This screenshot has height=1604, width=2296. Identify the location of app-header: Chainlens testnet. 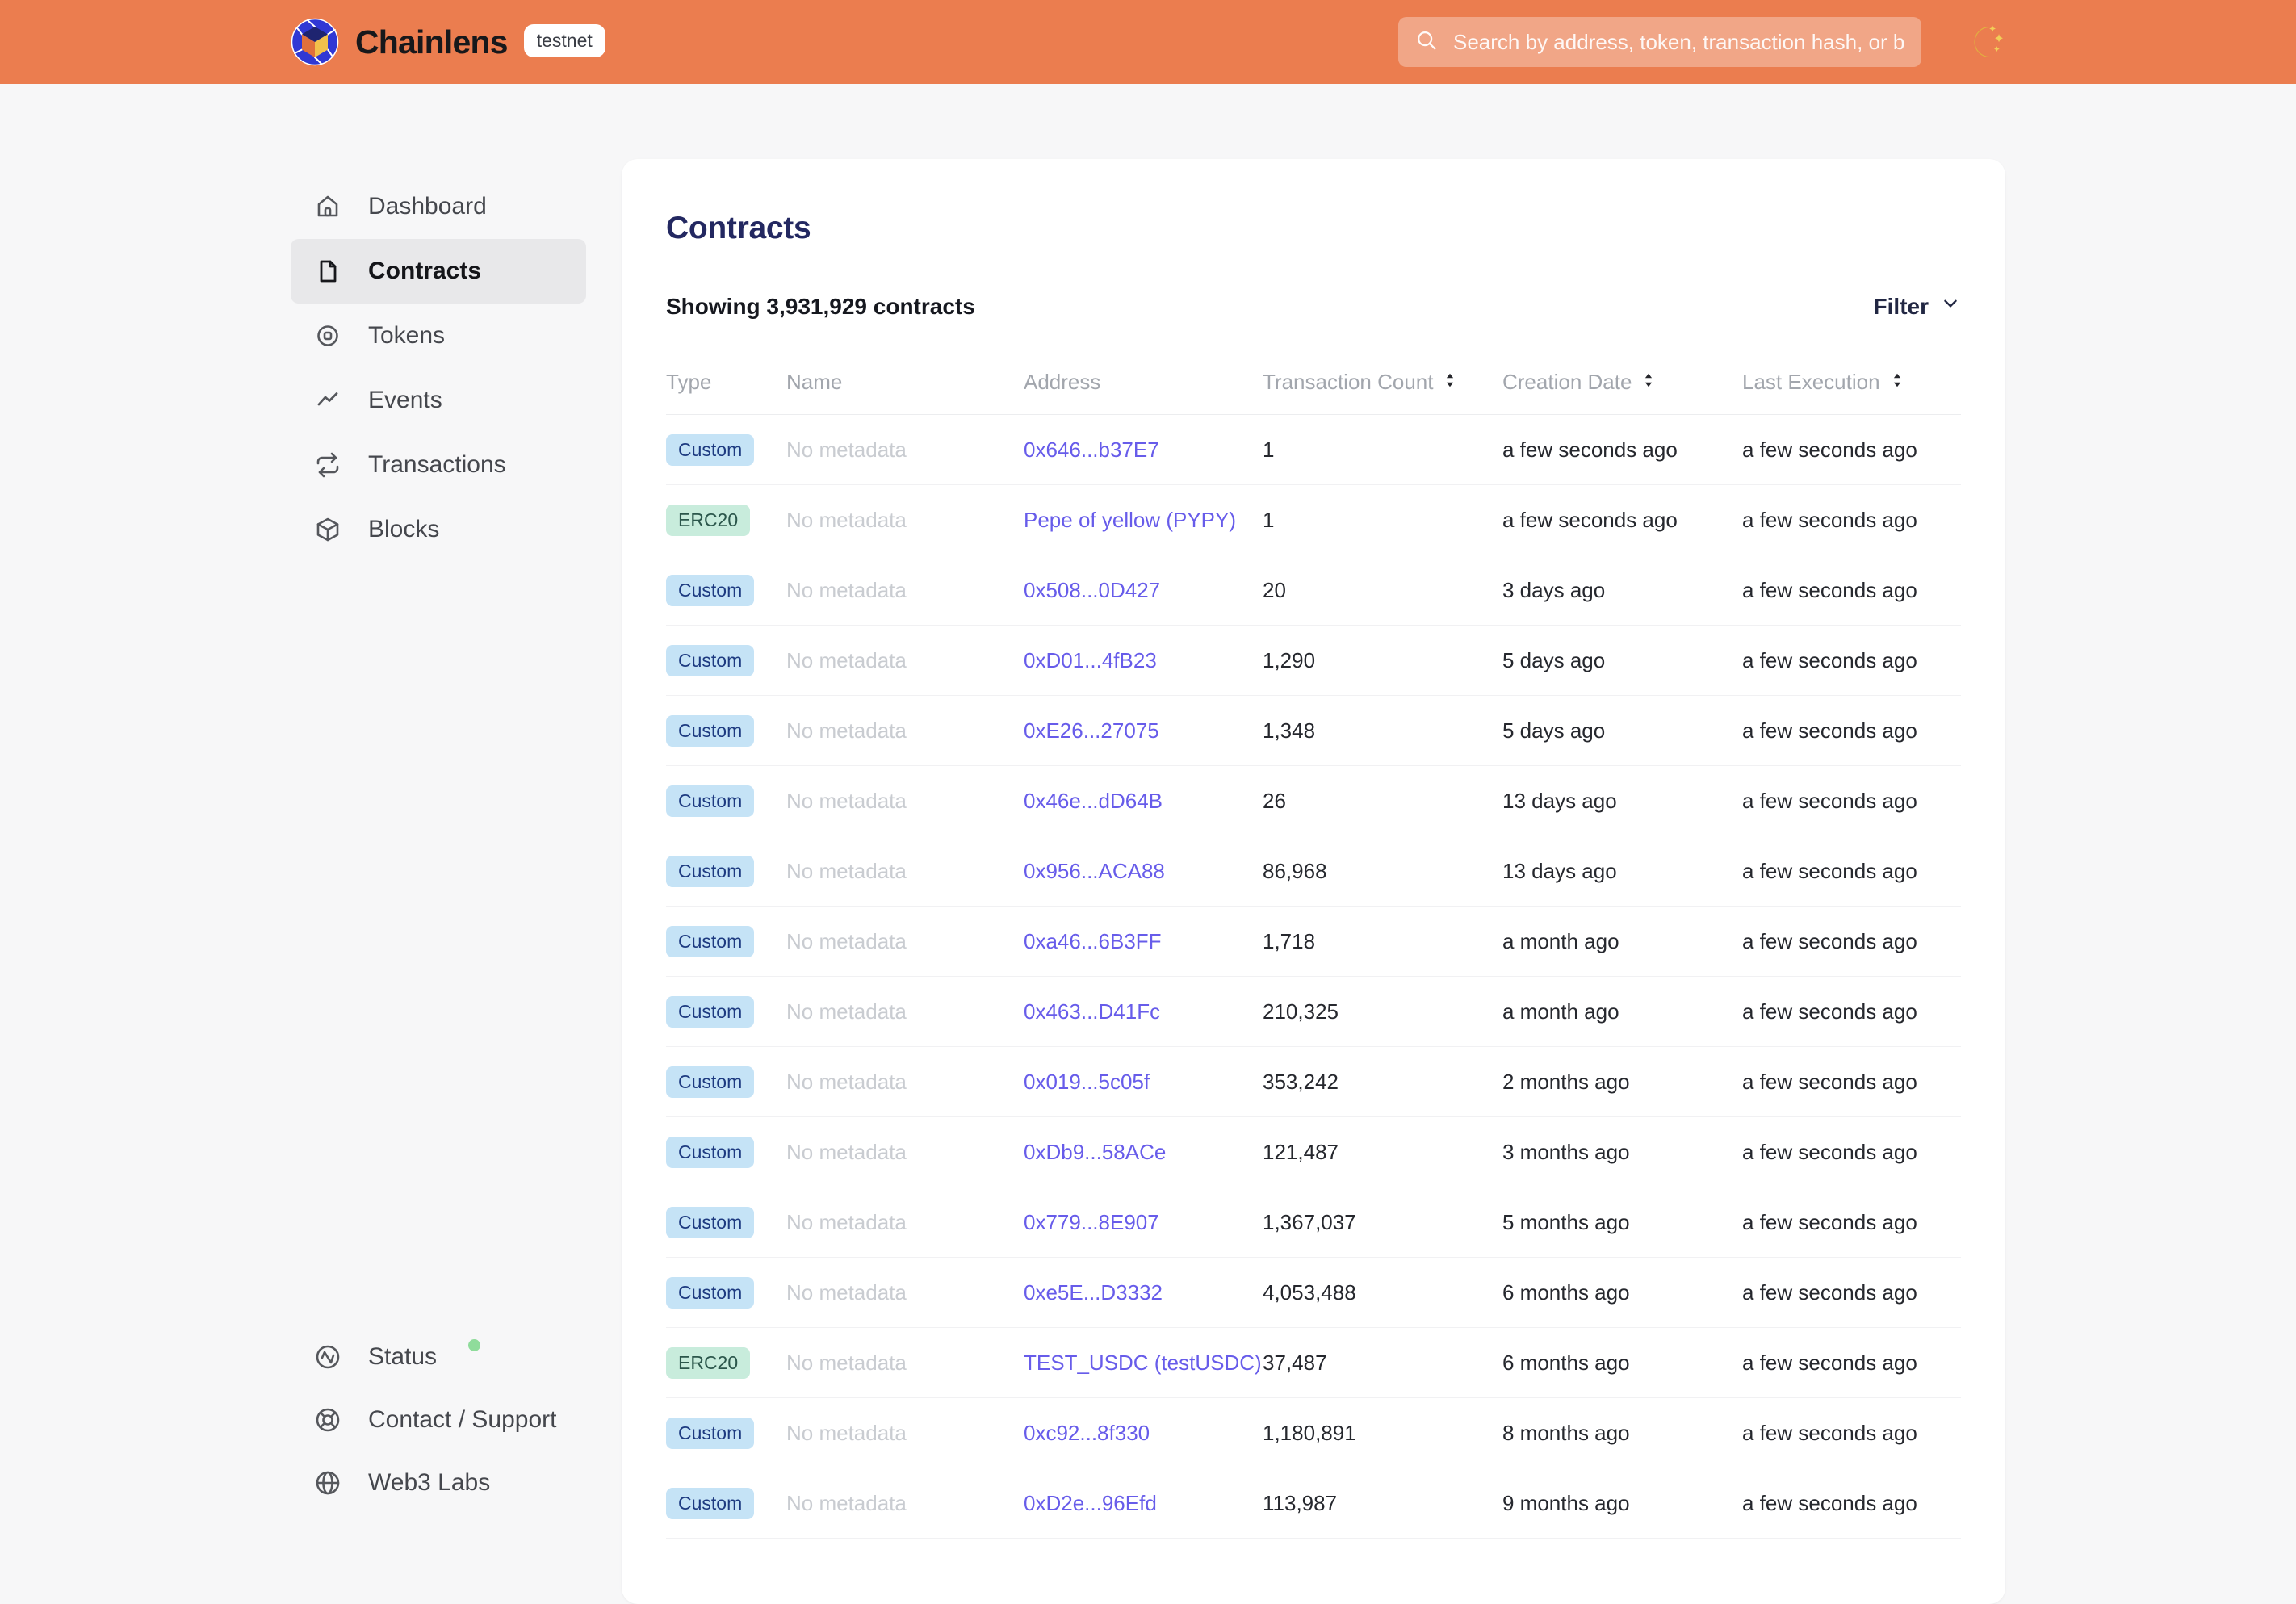
(1148, 42).